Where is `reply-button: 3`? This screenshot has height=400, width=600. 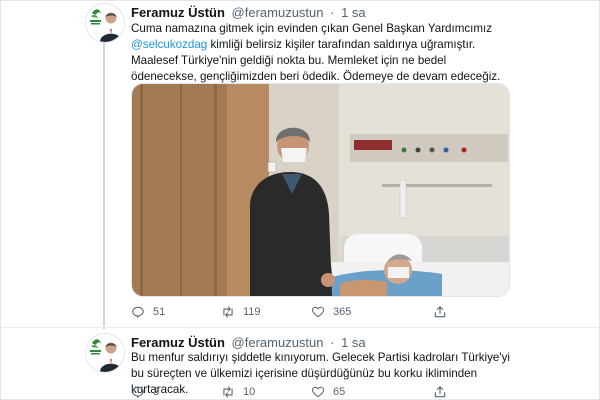 reply-button: 3 is located at coordinates (145, 392).